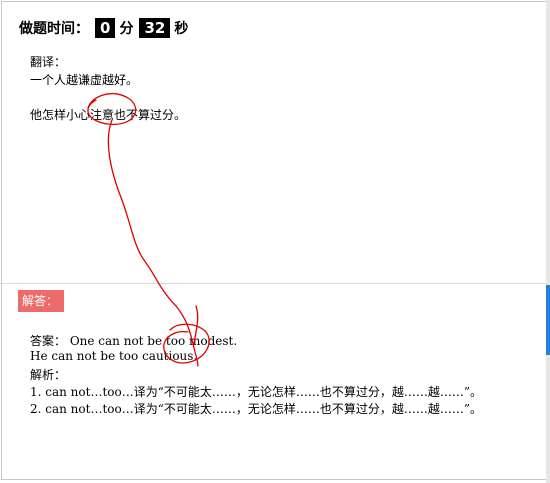  Describe the element at coordinates (153, 243) in the screenshot. I see `annotation-connector` at that location.